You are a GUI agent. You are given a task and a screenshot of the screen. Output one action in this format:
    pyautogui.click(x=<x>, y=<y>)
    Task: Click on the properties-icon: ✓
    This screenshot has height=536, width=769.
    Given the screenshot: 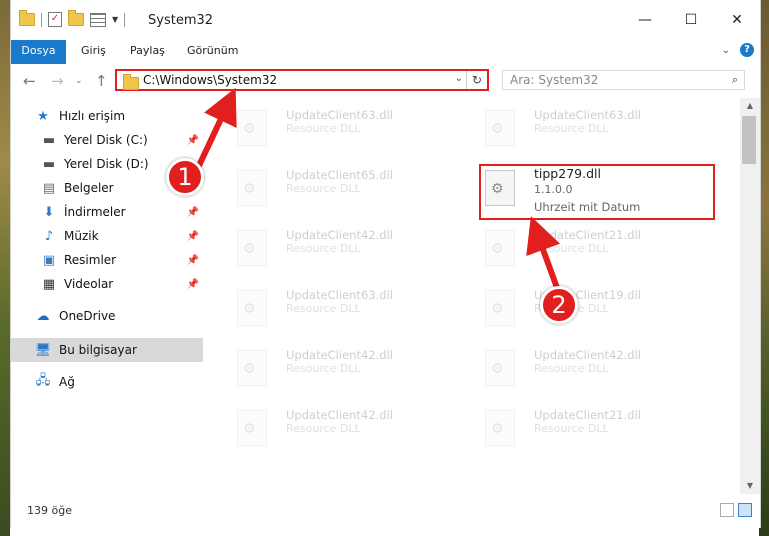 What is the action you would take?
    pyautogui.click(x=55, y=19)
    